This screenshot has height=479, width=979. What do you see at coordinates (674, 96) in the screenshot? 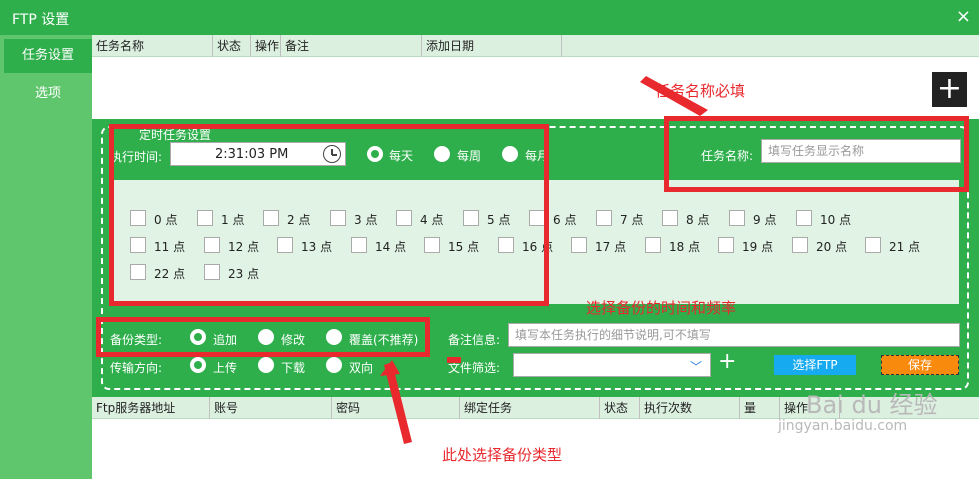
I see `arrow-to-task-name` at bounding box center [674, 96].